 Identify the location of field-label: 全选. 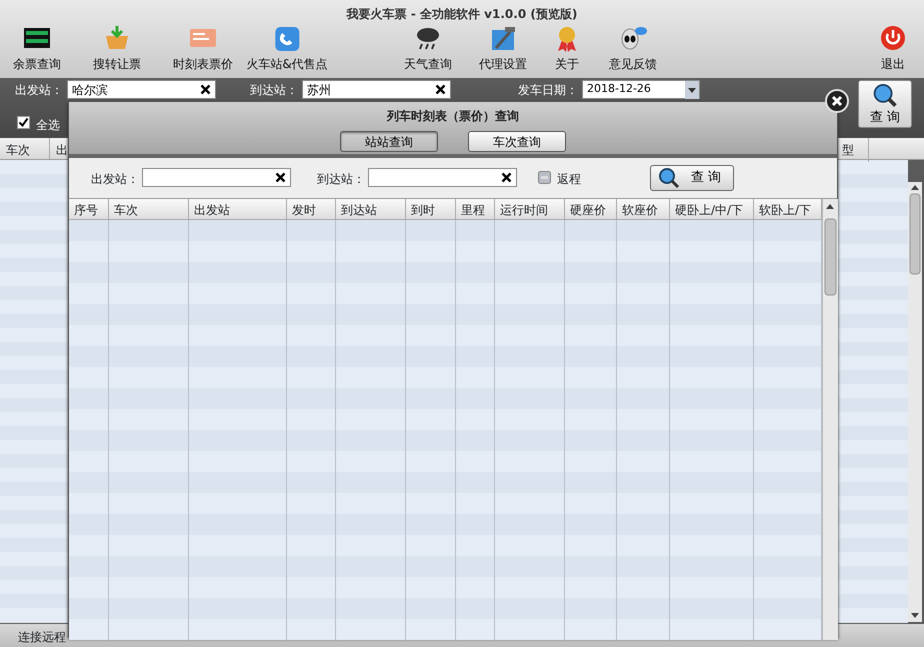
(48, 125).